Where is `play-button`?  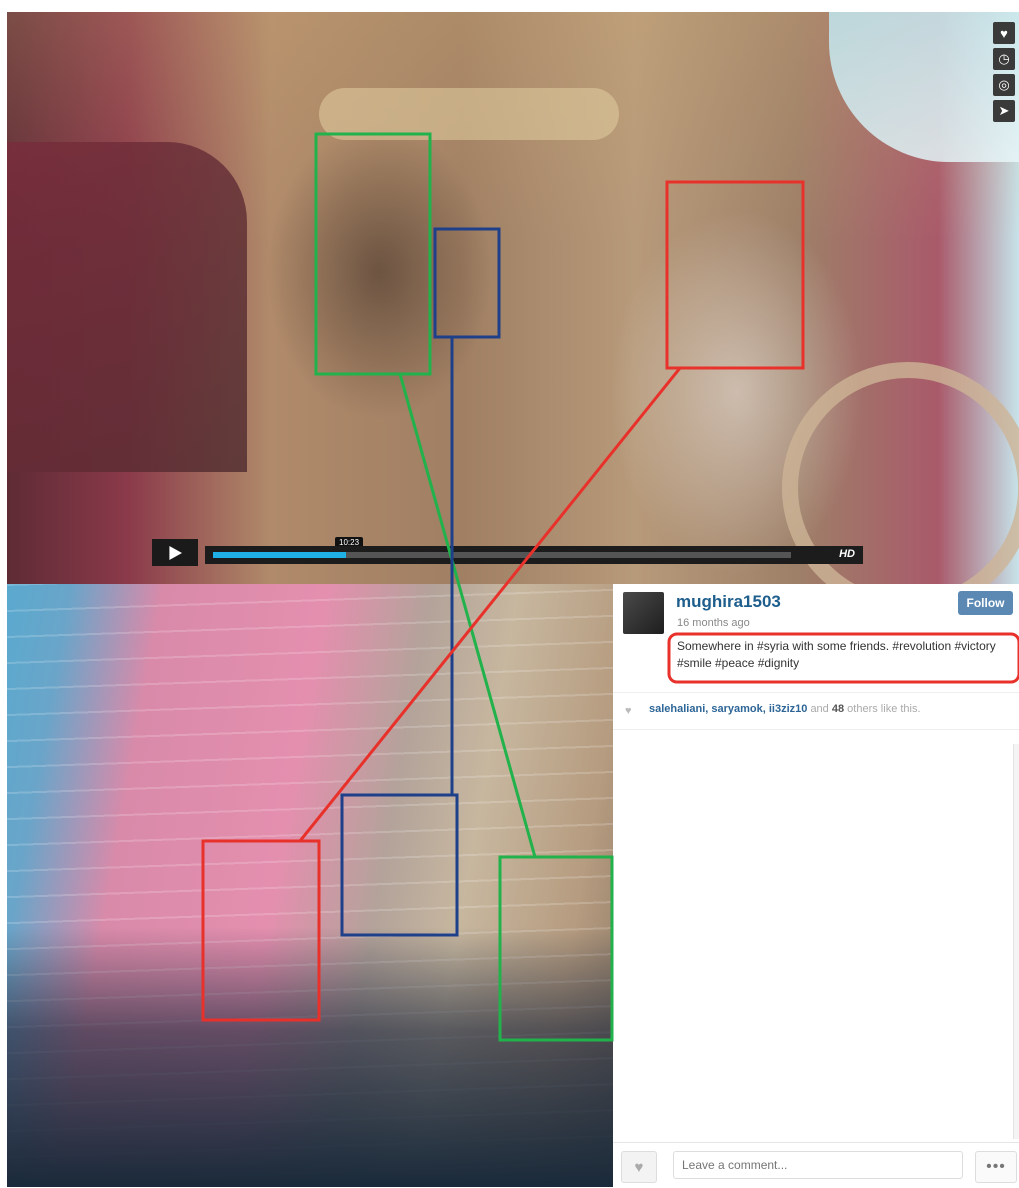 play-button is located at coordinates (175, 552).